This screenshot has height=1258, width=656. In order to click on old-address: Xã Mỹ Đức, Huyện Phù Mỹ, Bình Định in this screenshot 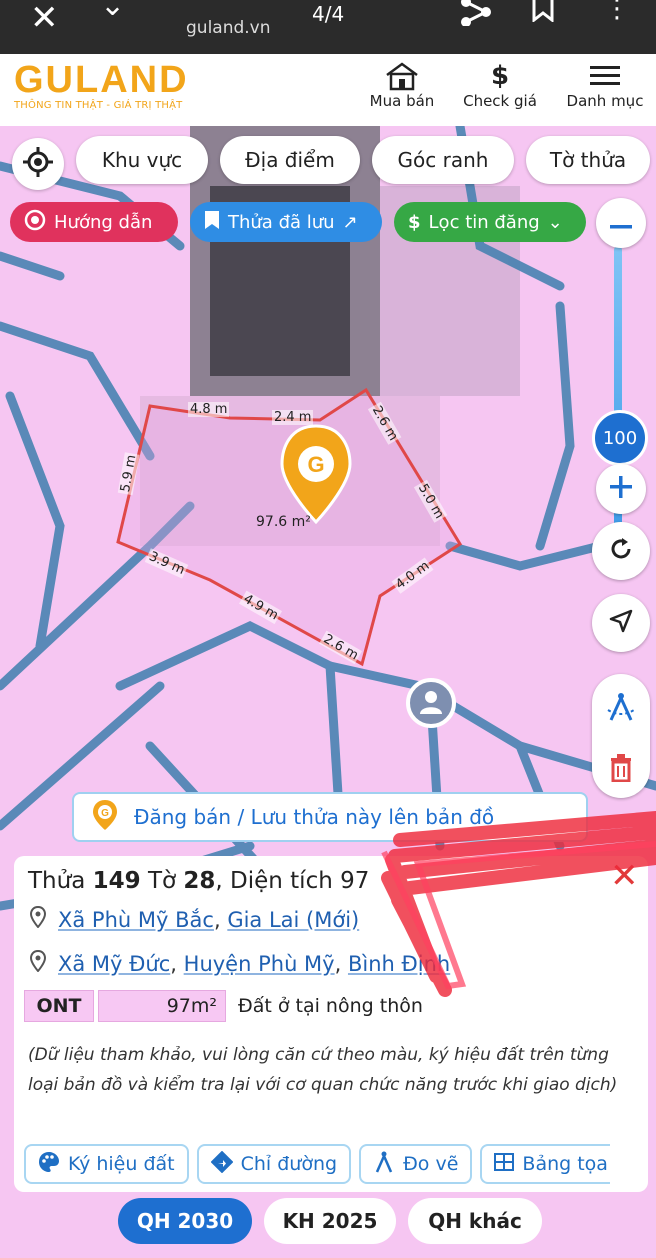, I will do `click(239, 963)`.